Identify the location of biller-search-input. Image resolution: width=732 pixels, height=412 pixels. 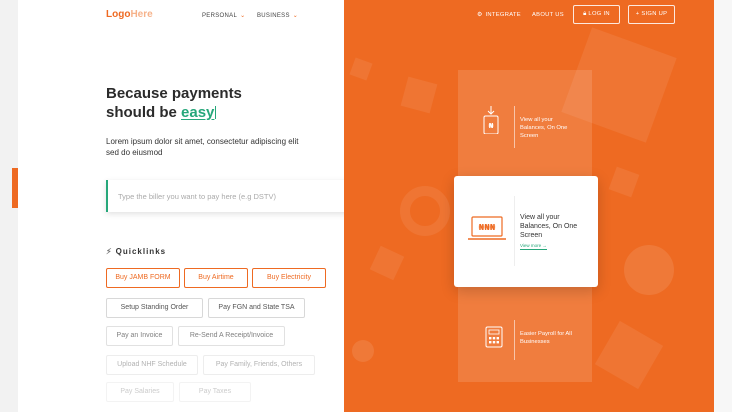
(225, 196).